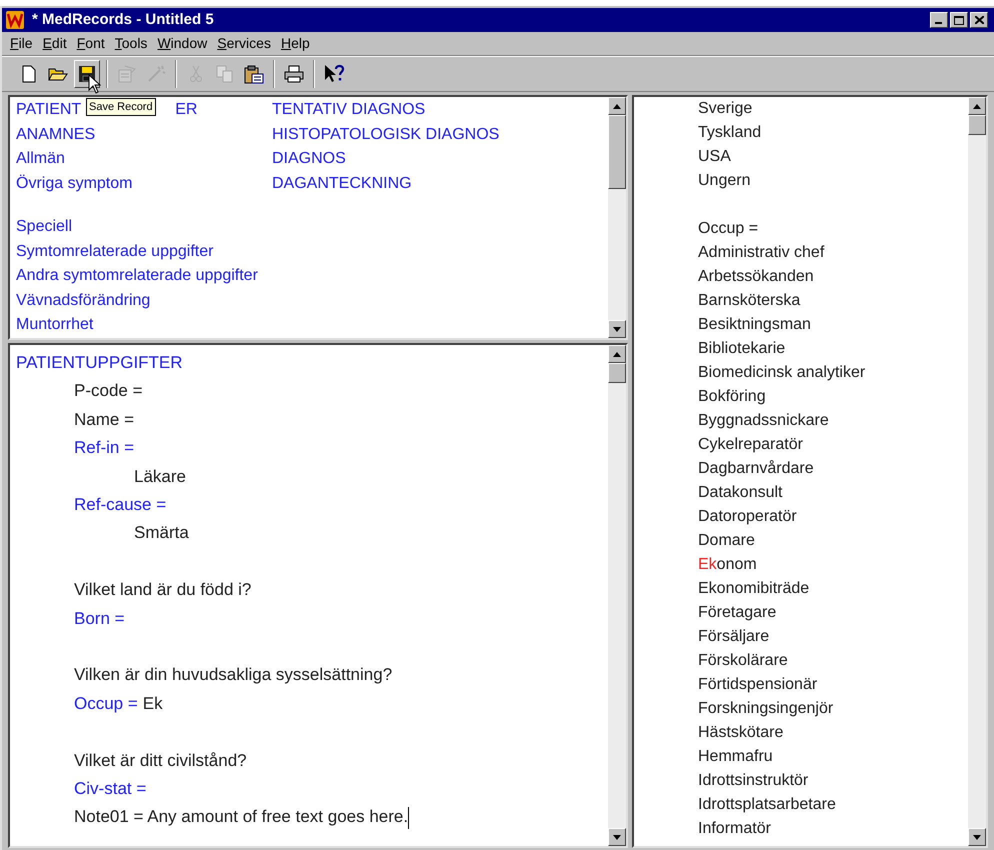  Describe the element at coordinates (833, 109) in the screenshot. I see `choice-item: Sverige` at that location.